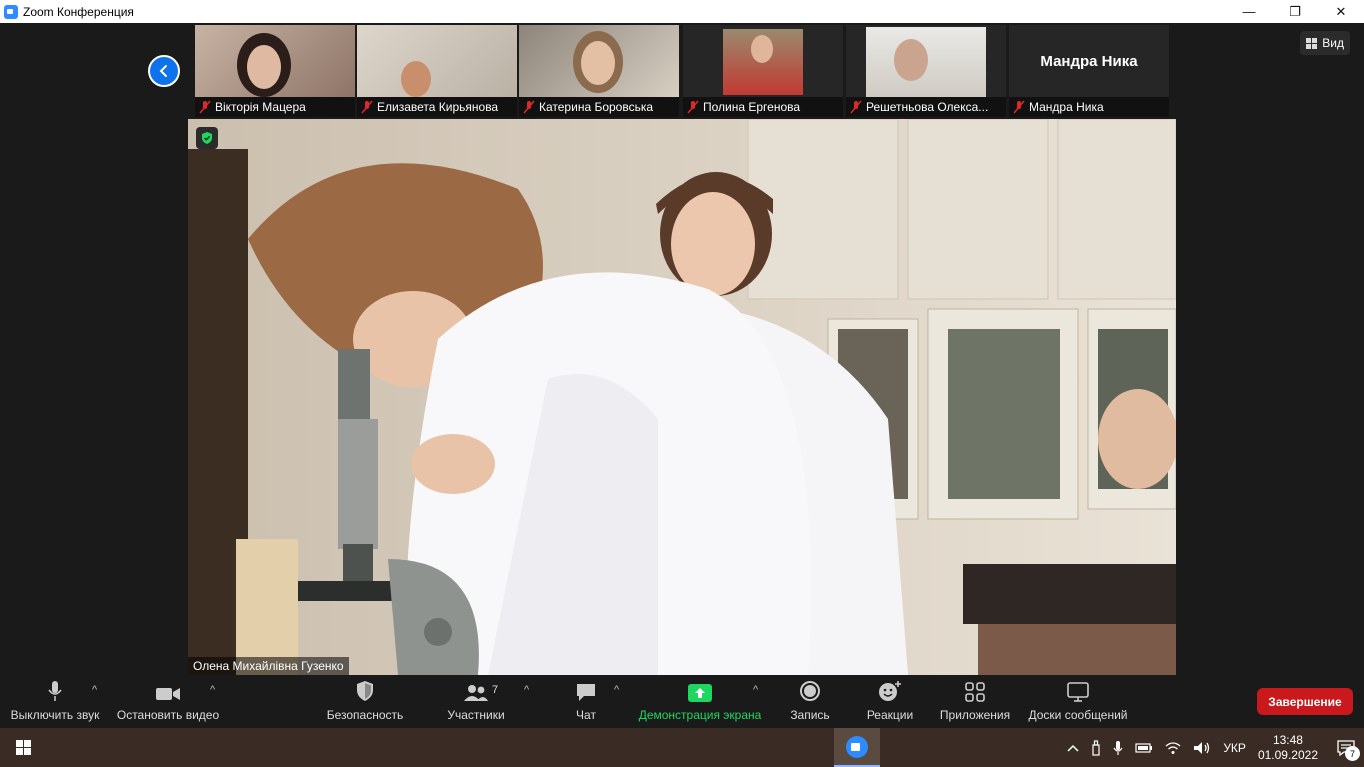 The image size is (1364, 767). Describe the element at coordinates (975, 692) in the screenshot. I see `apps-icon` at that location.